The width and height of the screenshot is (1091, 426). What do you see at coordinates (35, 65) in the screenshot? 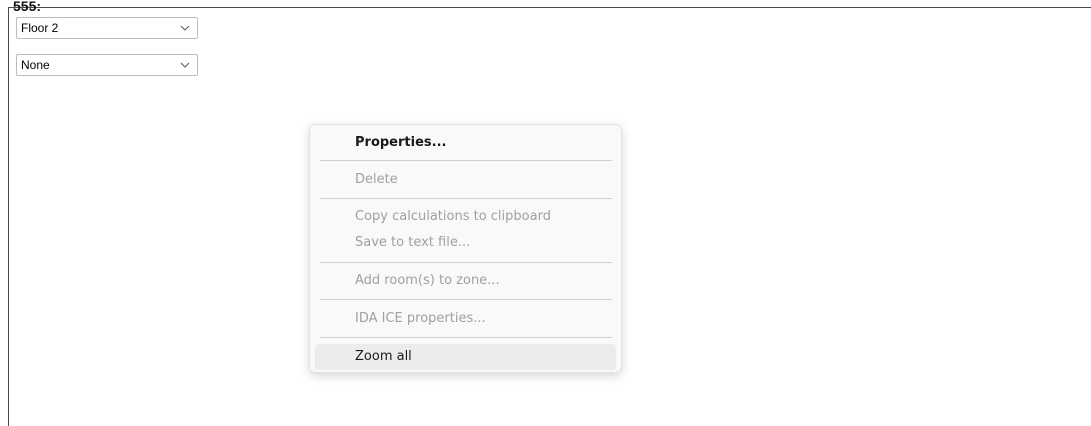
I see `overlay-select-value: None` at bounding box center [35, 65].